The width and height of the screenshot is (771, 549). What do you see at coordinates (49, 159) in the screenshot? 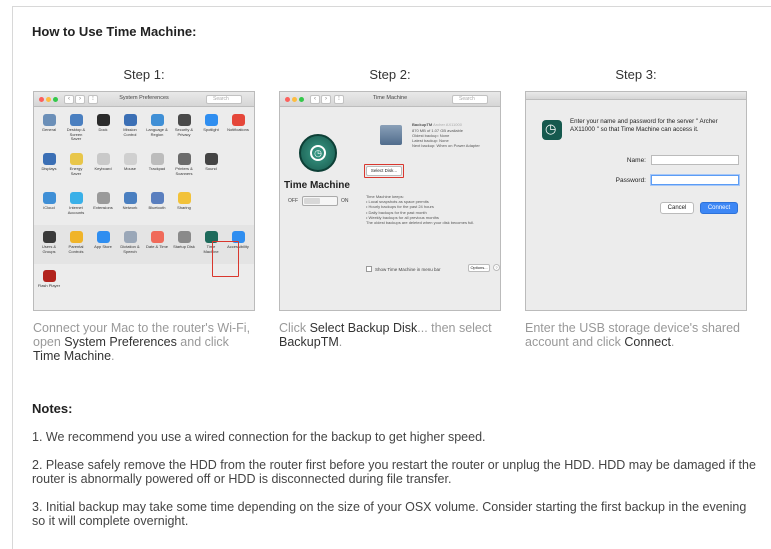
I see `displays-icon` at bounding box center [49, 159].